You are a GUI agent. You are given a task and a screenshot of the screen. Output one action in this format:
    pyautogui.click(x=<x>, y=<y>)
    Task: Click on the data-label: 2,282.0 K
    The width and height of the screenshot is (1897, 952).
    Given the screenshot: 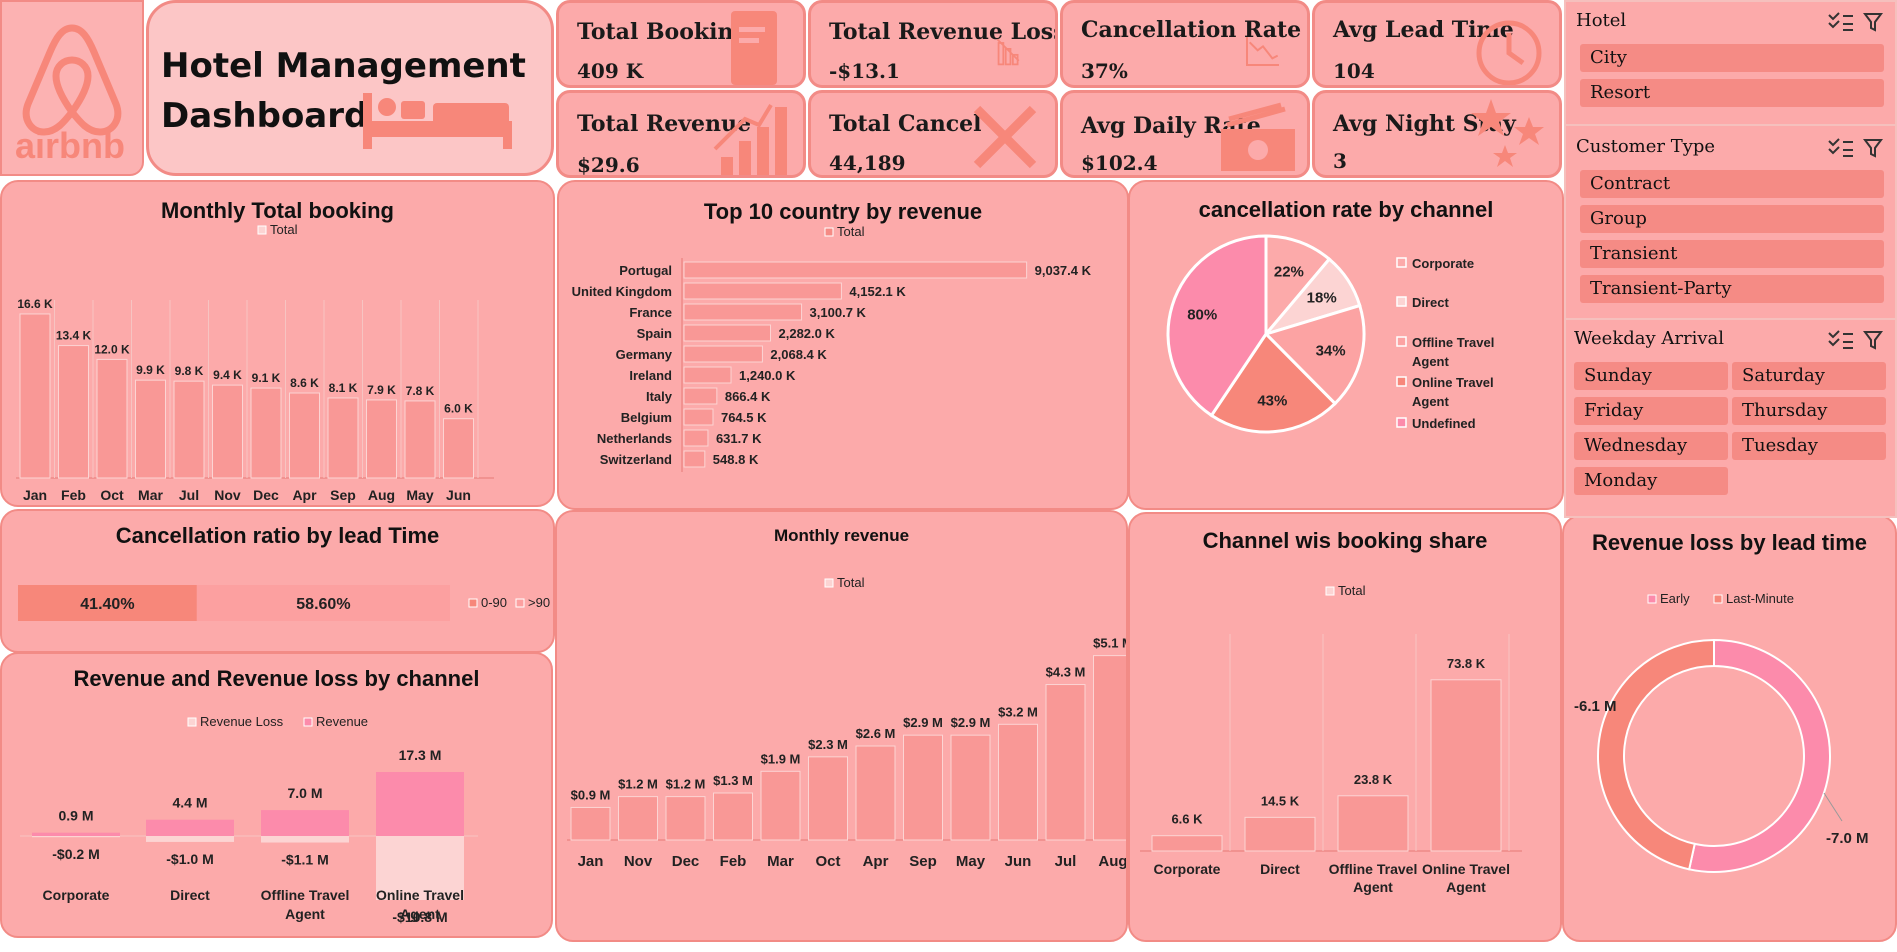 What is the action you would take?
    pyautogui.click(x=807, y=333)
    